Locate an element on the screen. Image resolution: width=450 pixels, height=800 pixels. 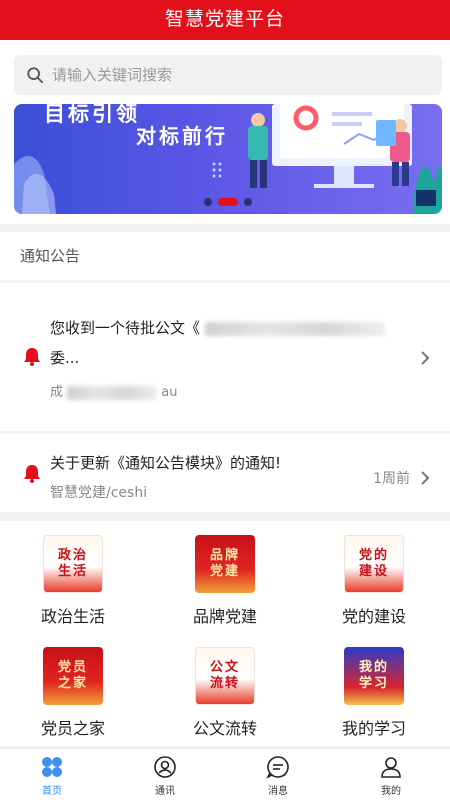
notice-subtitle-prefix: 成 is located at coordinates (57, 392).